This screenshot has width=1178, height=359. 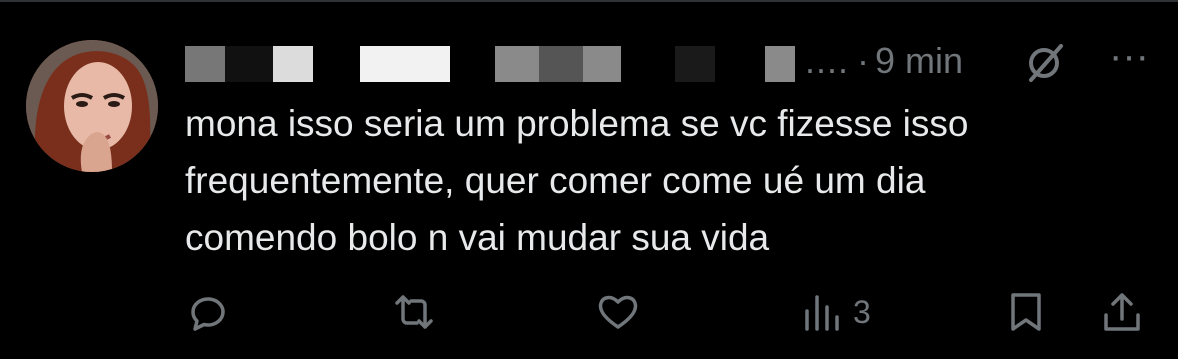 What do you see at coordinates (92, 106) in the screenshot?
I see `avatar` at bounding box center [92, 106].